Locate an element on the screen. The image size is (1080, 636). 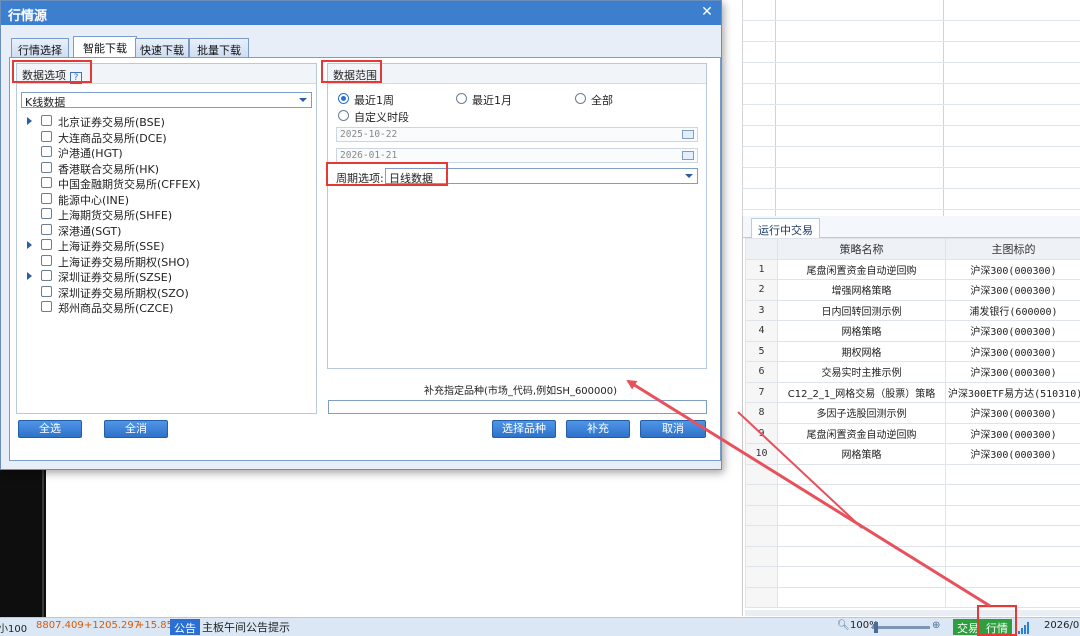
row-index: 9 is located at coordinates (761, 433).